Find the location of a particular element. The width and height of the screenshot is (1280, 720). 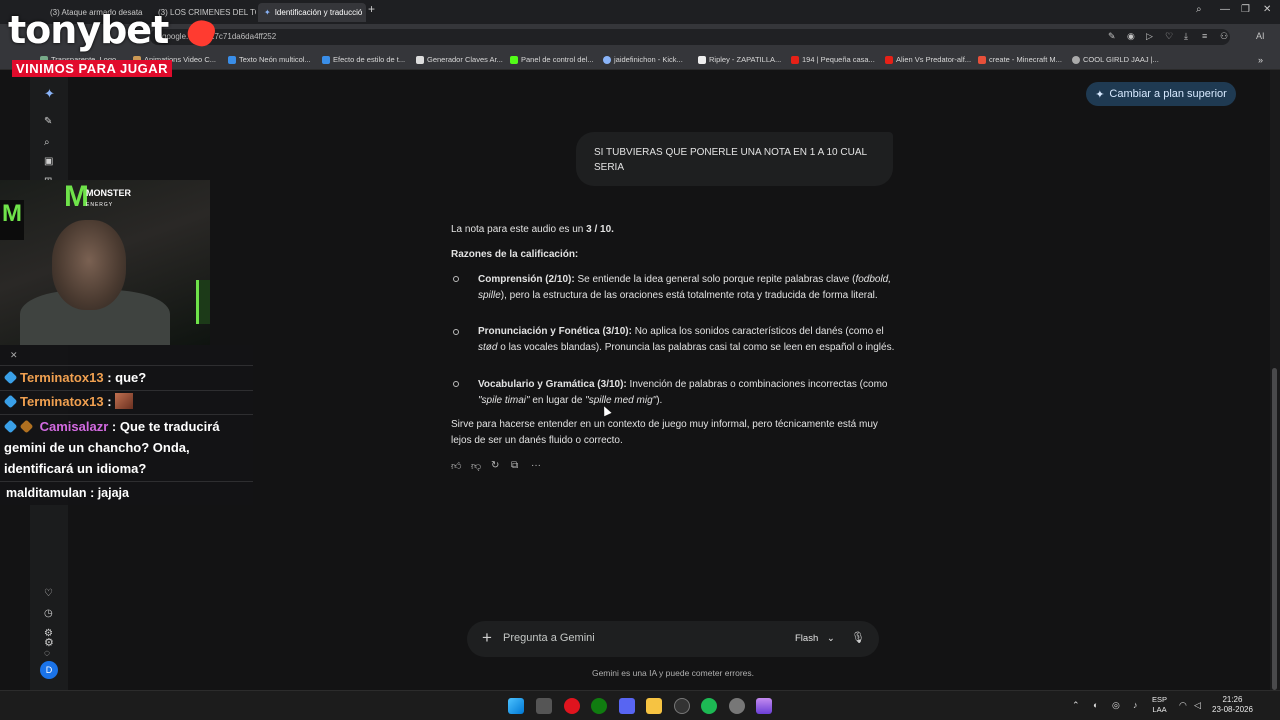

chat-username: Terminatox13 is located at coordinates (62, 401).